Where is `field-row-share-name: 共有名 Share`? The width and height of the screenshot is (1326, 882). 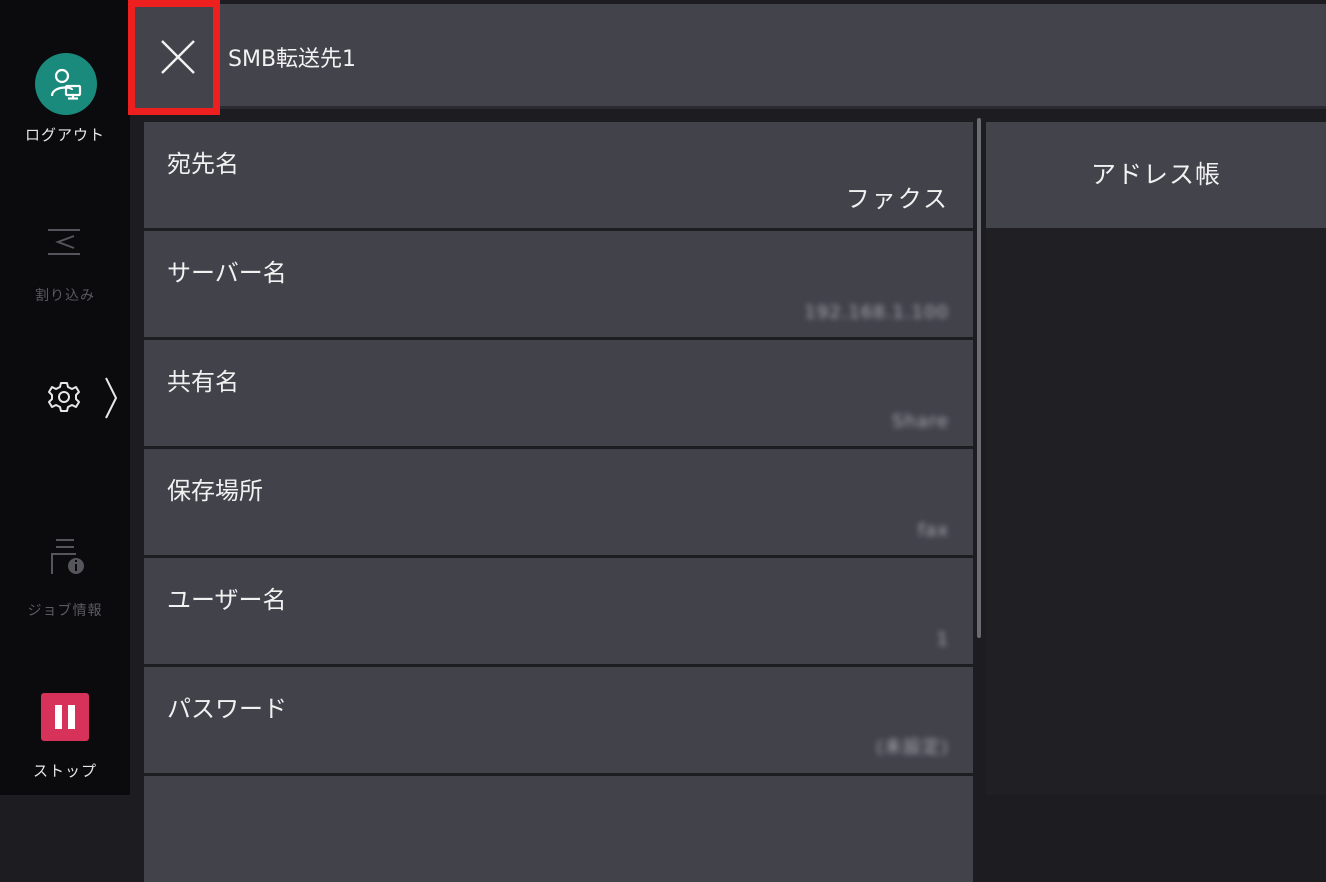
field-row-share-name: 共有名 Share is located at coordinates (558, 393).